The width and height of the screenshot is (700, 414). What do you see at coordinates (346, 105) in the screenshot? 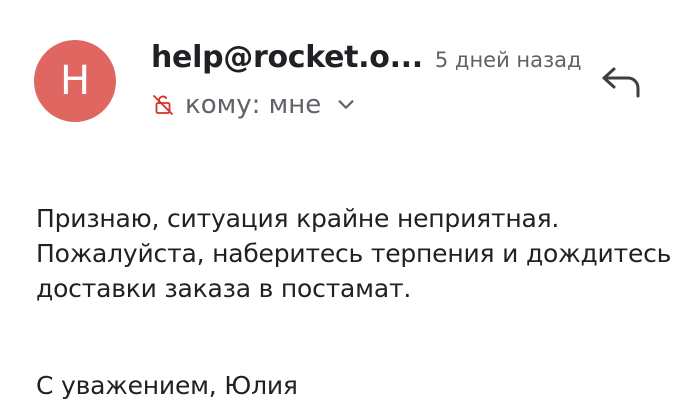
I see `chevron-down-icon` at bounding box center [346, 105].